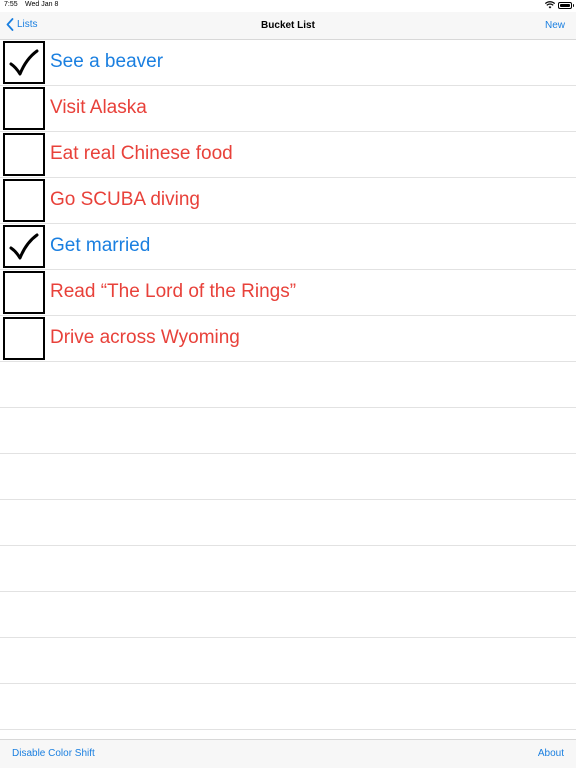 The width and height of the screenshot is (576, 768). Describe the element at coordinates (11, 4) in the screenshot. I see `status-time: 7:55` at that location.